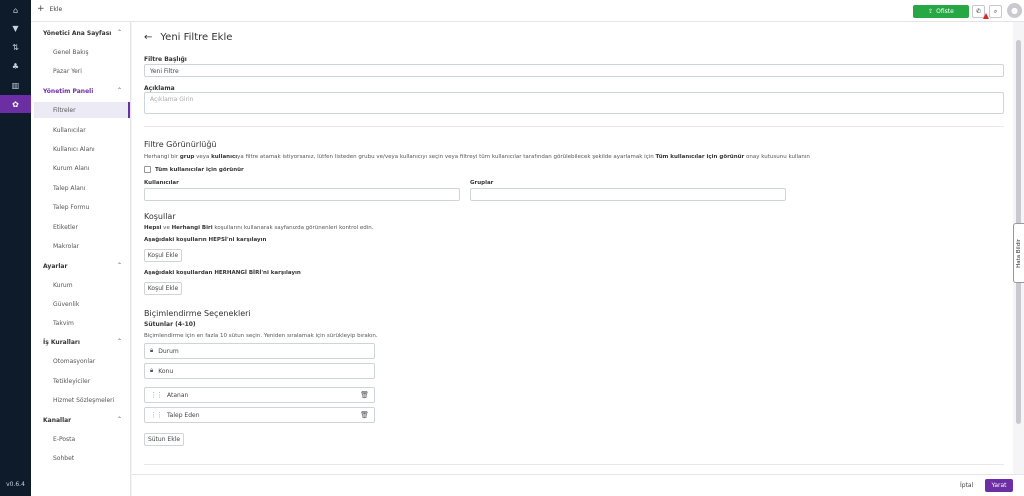  I want to click on search-icon: ⌕, so click(995, 11).